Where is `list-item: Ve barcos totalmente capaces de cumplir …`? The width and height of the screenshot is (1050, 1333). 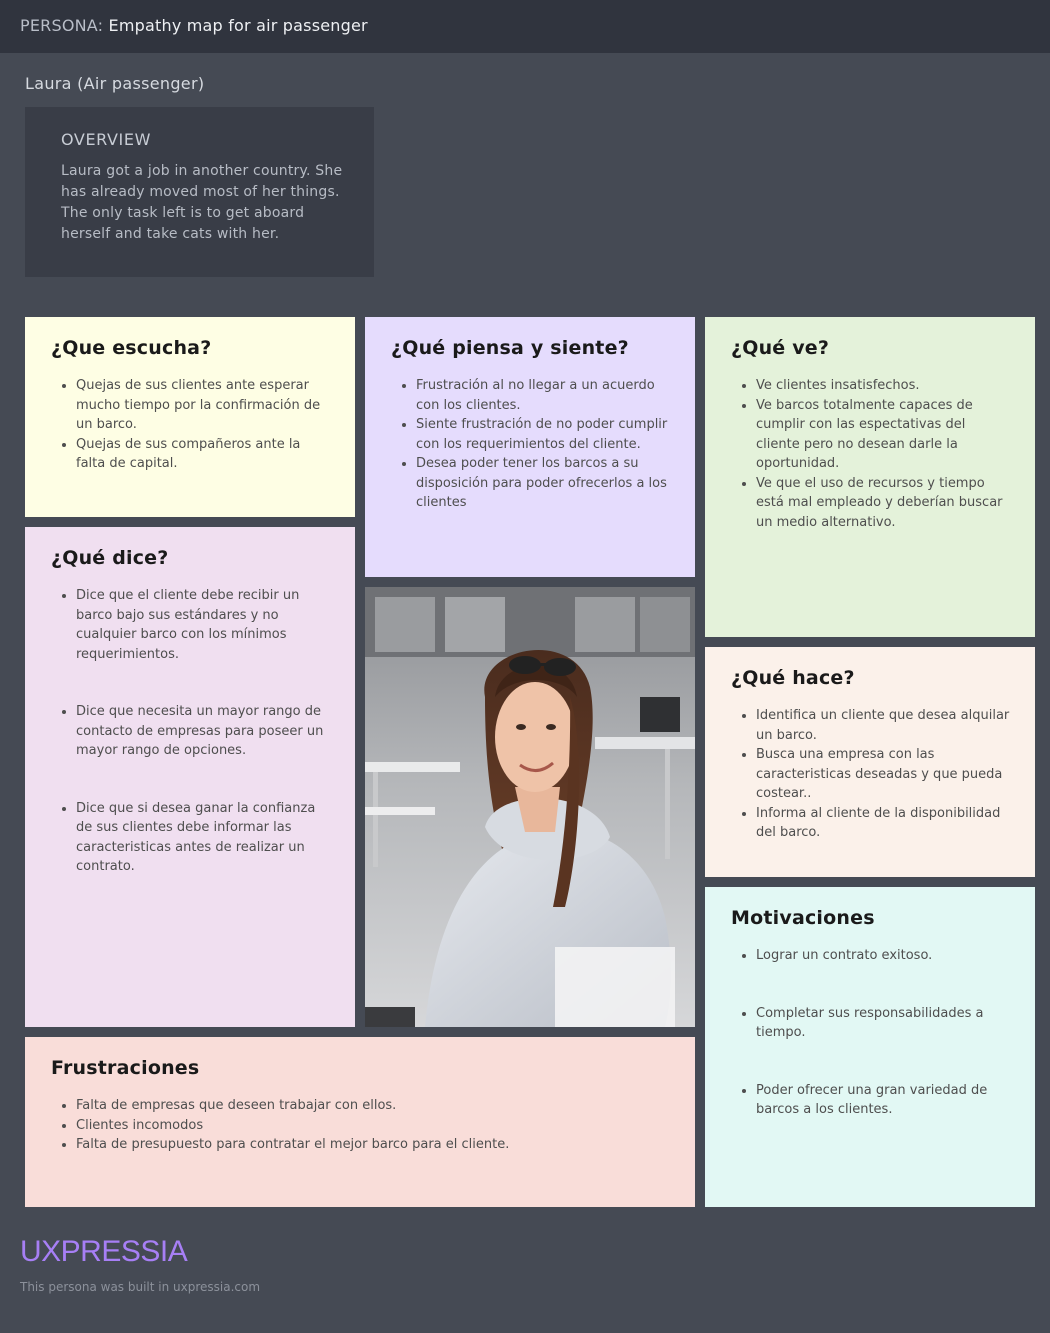
list-item: Ve barcos totalmente capaces de cumplir … is located at coordinates (883, 435).